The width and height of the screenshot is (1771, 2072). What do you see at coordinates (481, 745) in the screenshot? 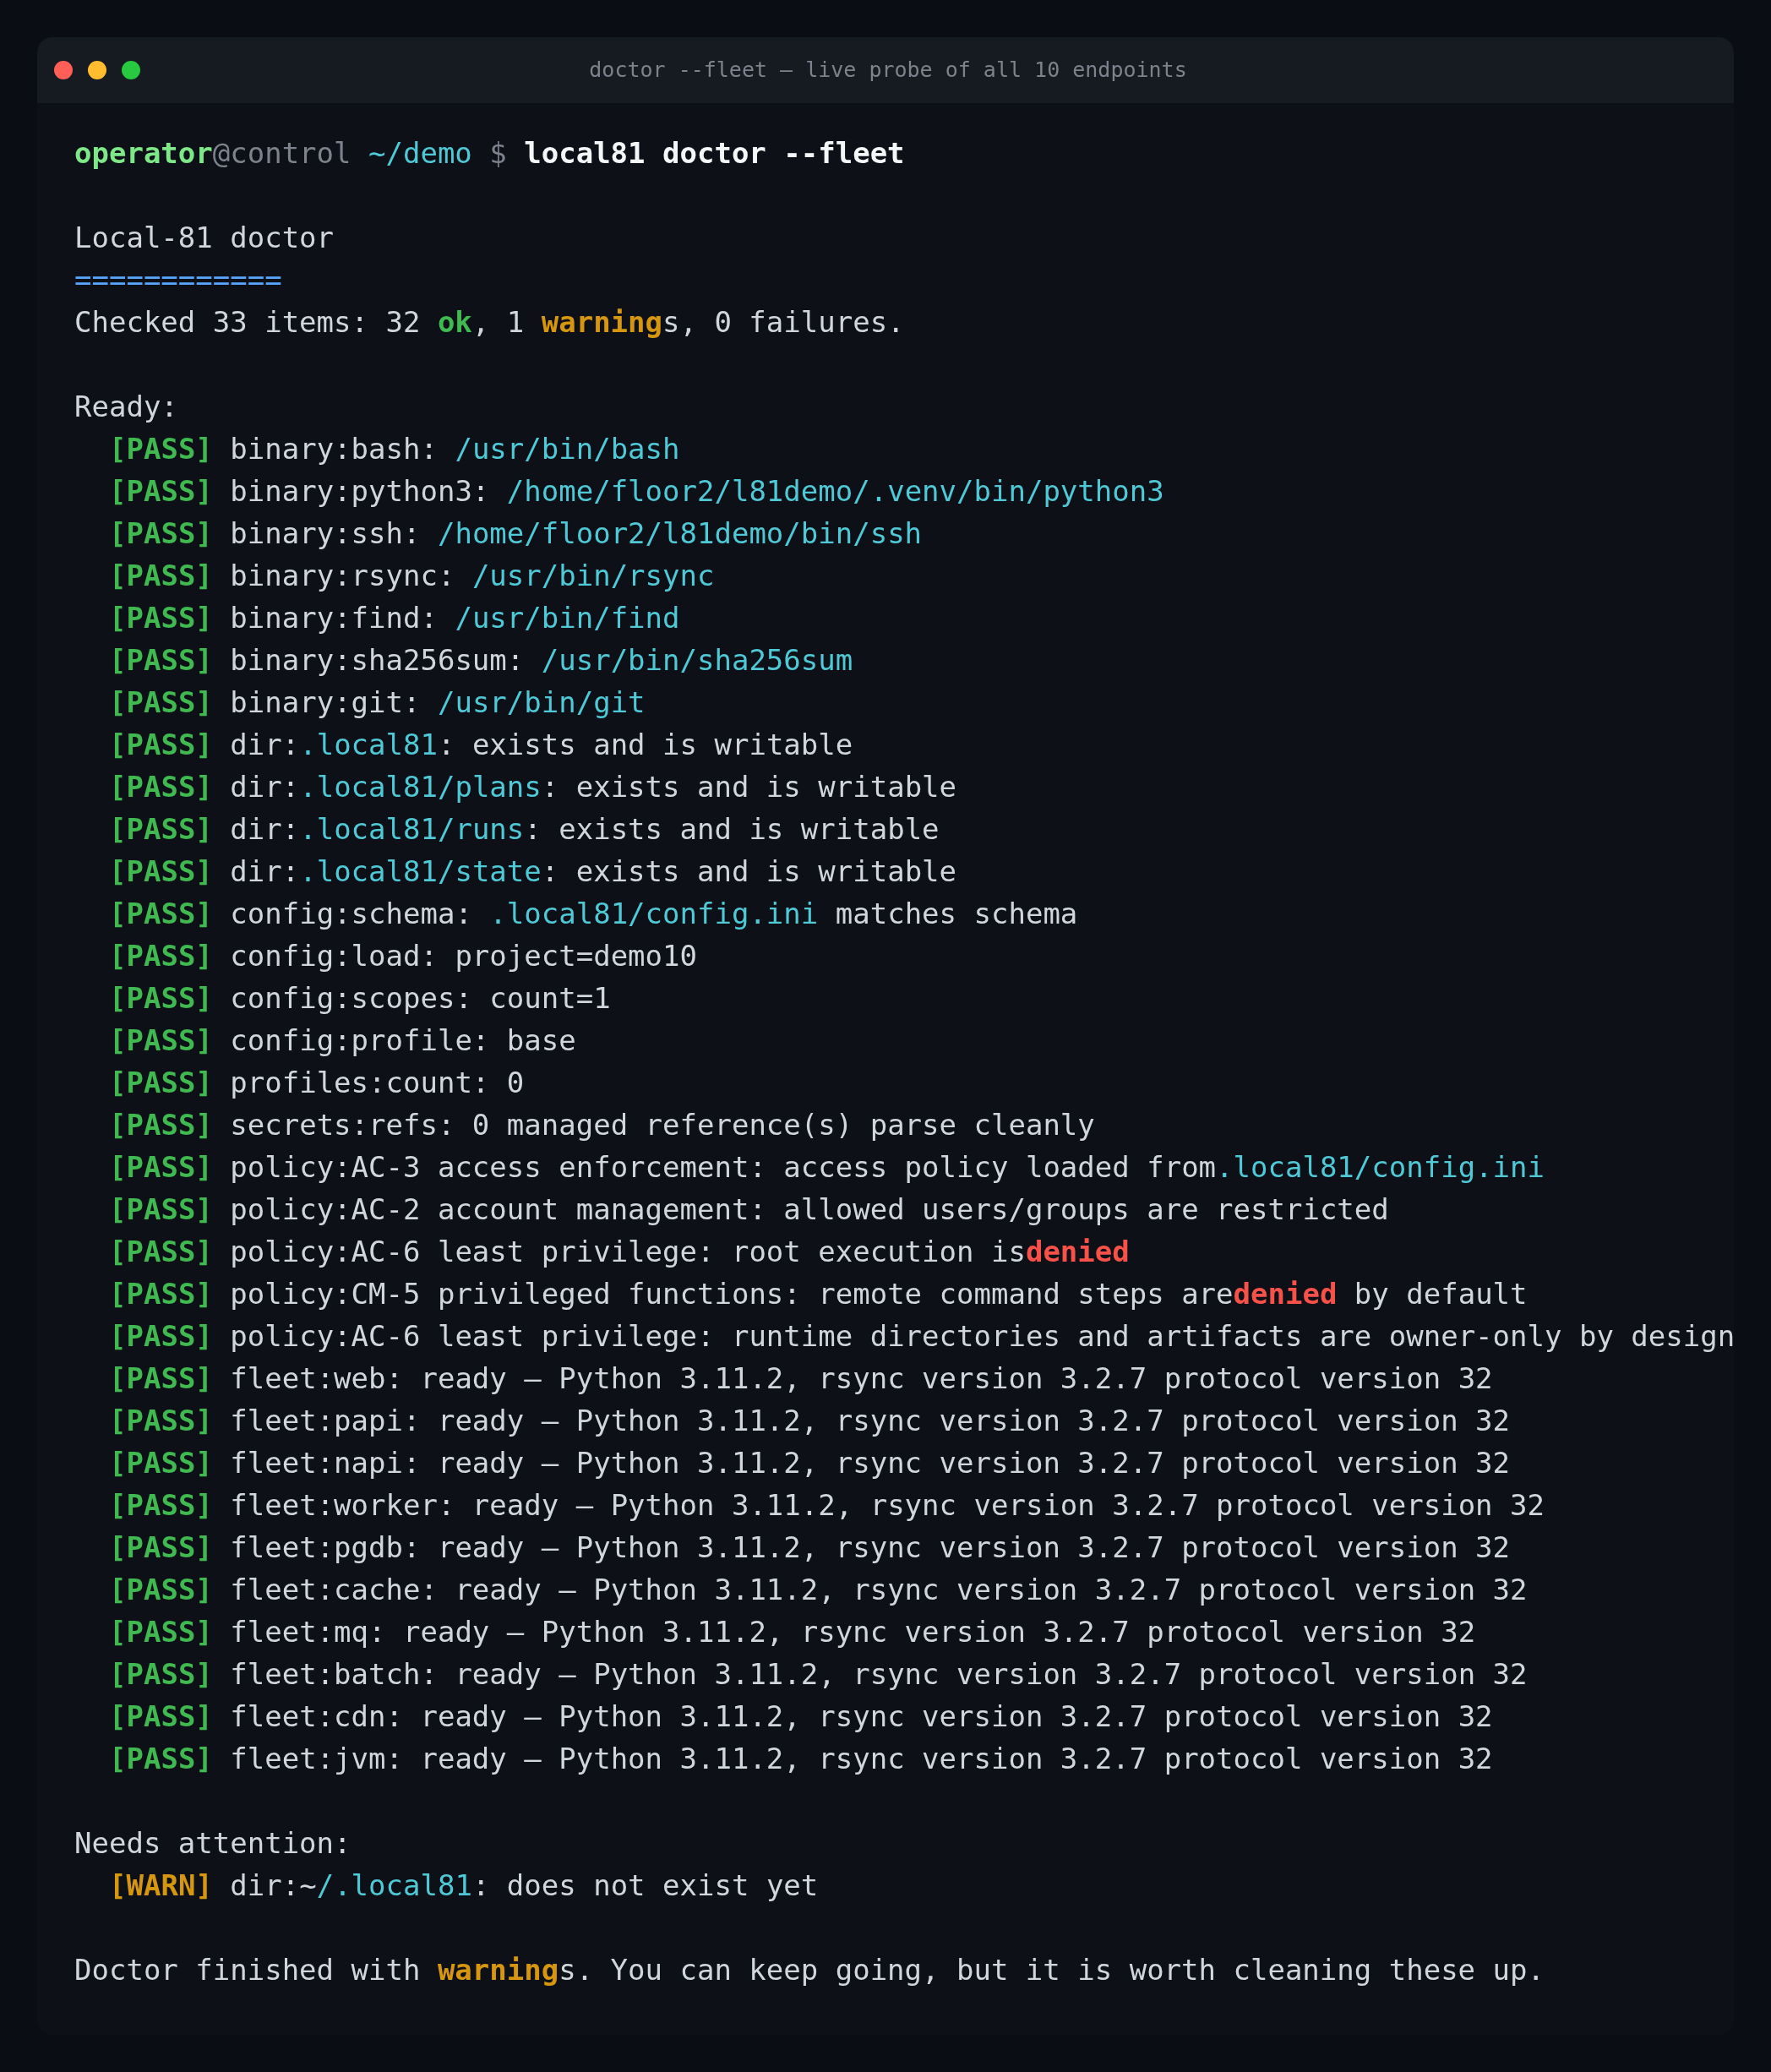
I see `check-result: [PASS] dir:.local81: exists and is writable` at bounding box center [481, 745].